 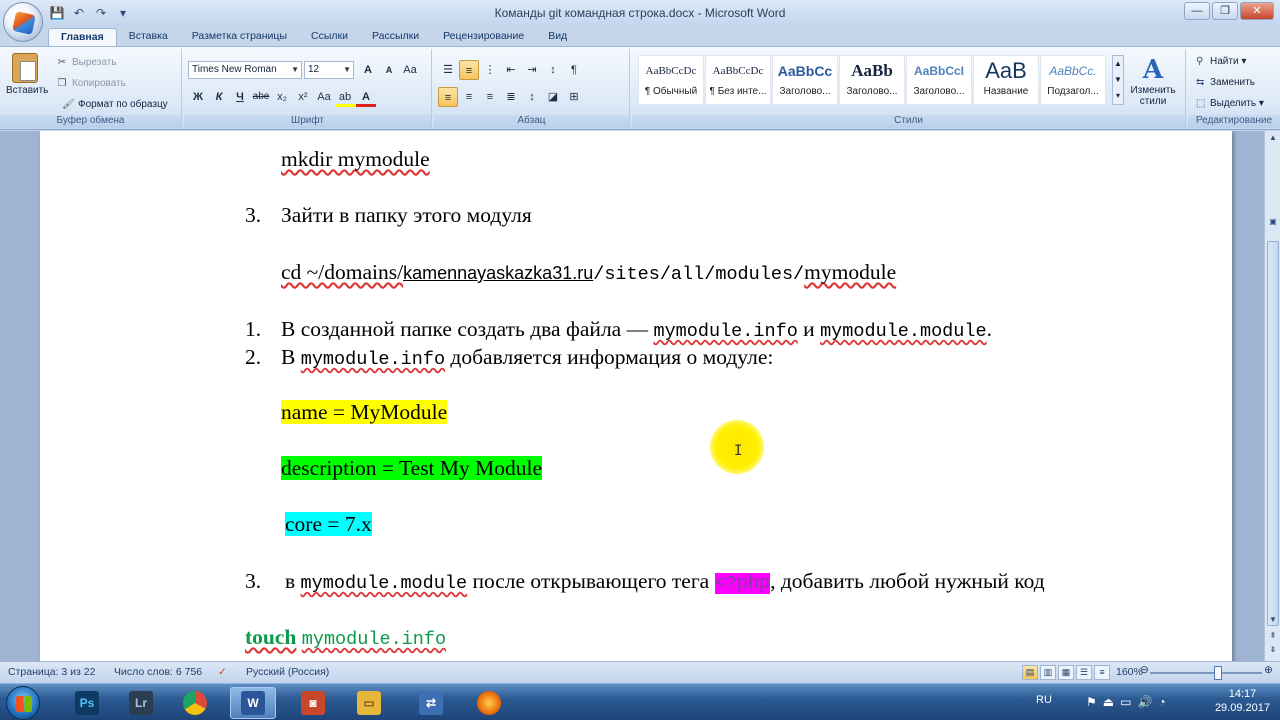 I want to click on windows-logo-icon, so click(x=24, y=704).